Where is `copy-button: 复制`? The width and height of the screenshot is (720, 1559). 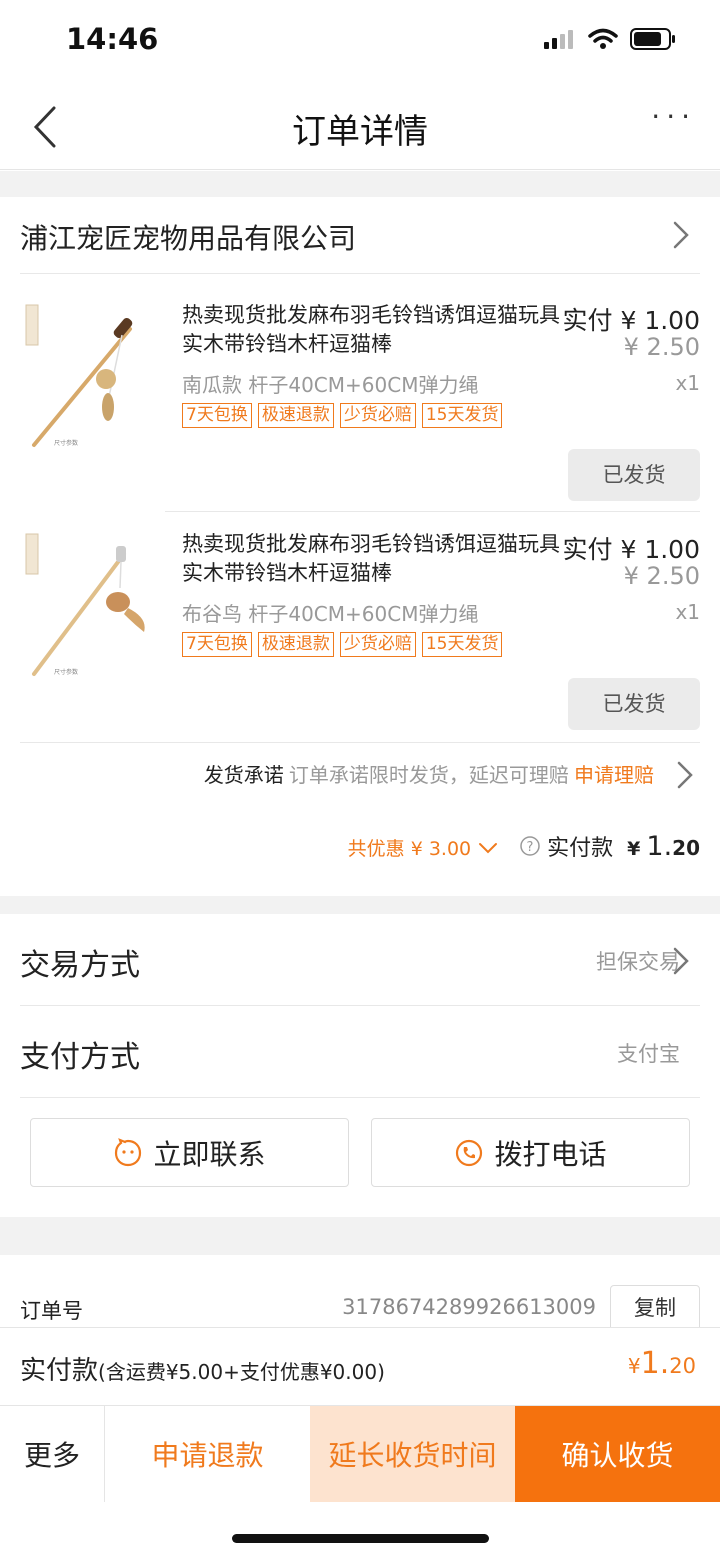
copy-button: 复制 is located at coordinates (655, 1308).